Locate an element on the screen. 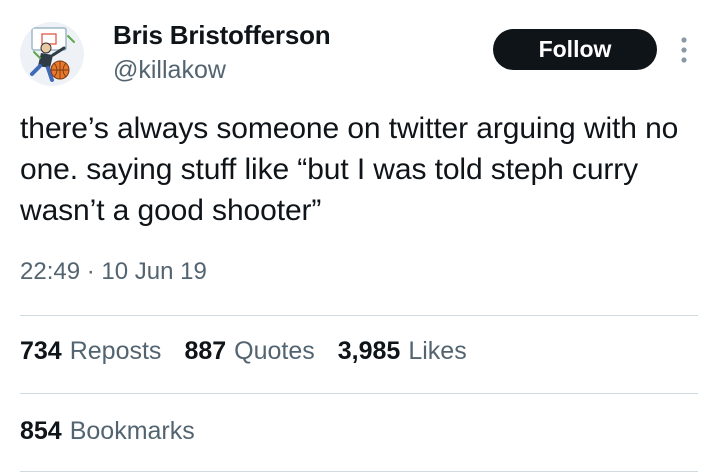 This screenshot has width=704, height=474. bookmarks-label: Bookmarks is located at coordinates (132, 431).